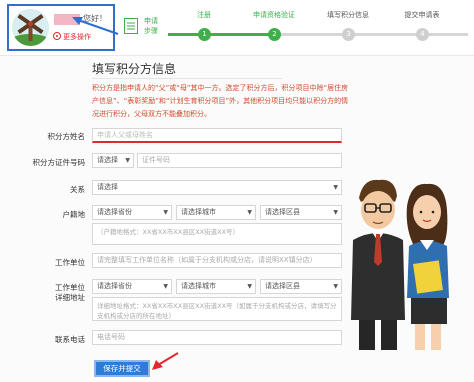 Image resolution: width=474 pixels, height=382 pixels. Describe the element at coordinates (57, 36) in the screenshot. I see `gear-icon` at that location.